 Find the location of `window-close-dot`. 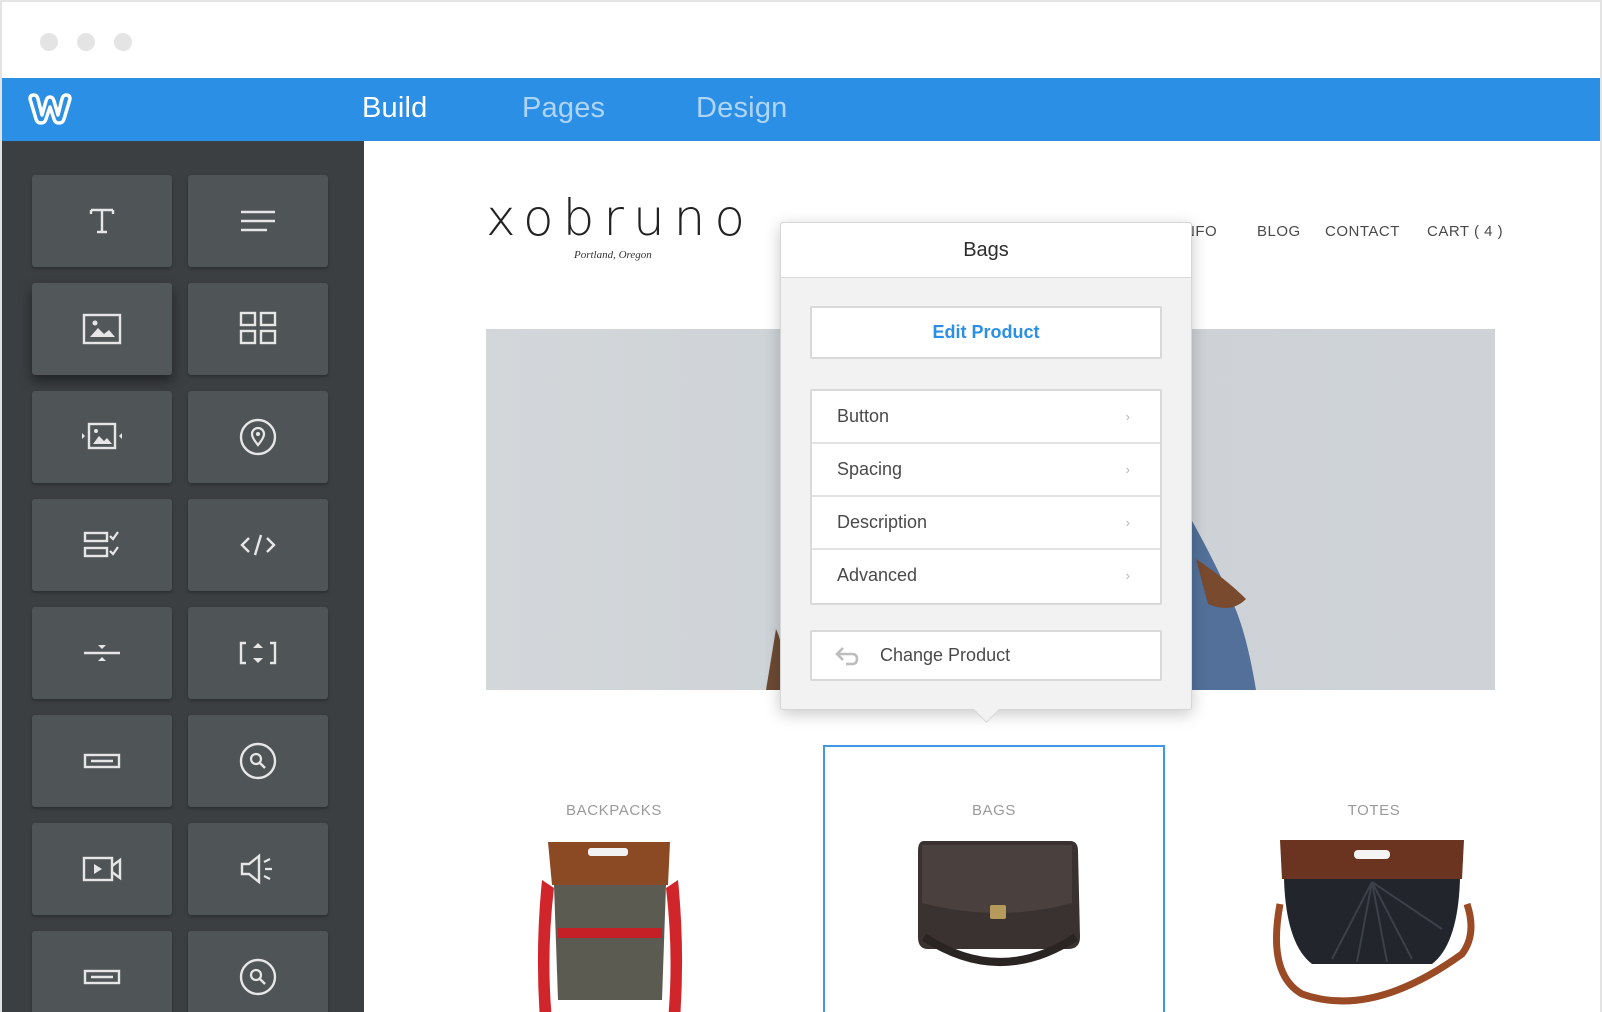

window-close-dot is located at coordinates (49, 42).